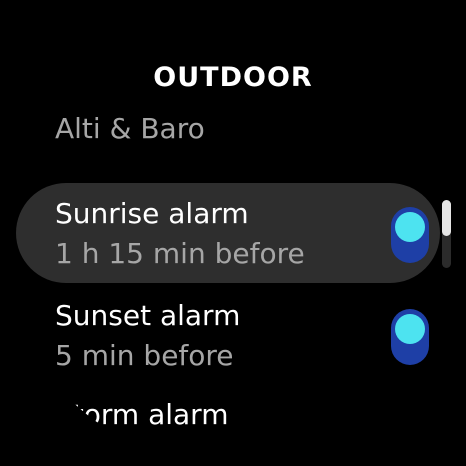  I want to click on scrollbar, so click(446, 234).